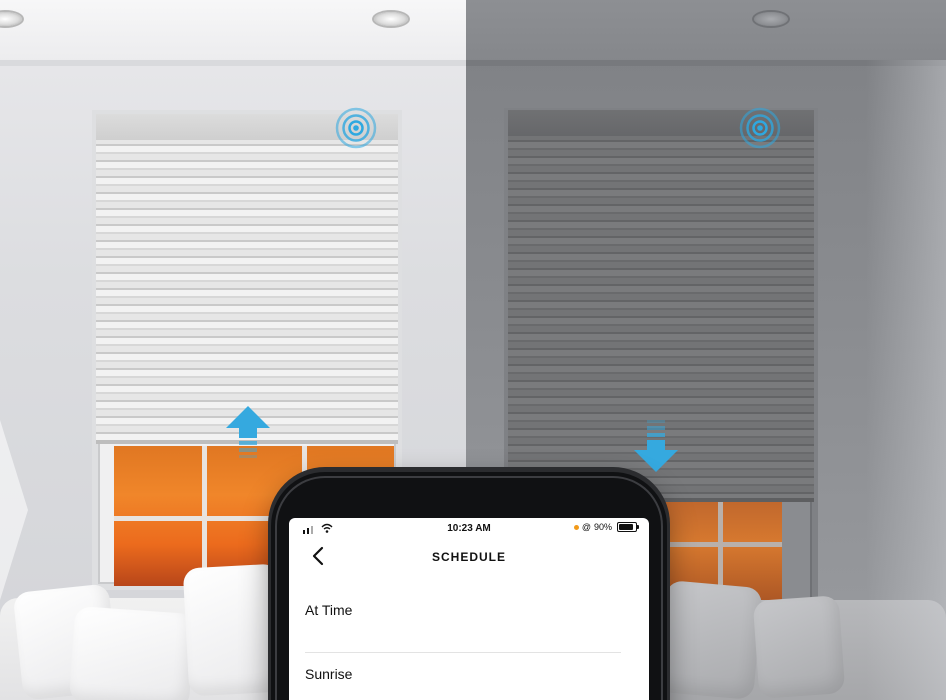  What do you see at coordinates (638, 527) in the screenshot?
I see `battery-tip` at bounding box center [638, 527].